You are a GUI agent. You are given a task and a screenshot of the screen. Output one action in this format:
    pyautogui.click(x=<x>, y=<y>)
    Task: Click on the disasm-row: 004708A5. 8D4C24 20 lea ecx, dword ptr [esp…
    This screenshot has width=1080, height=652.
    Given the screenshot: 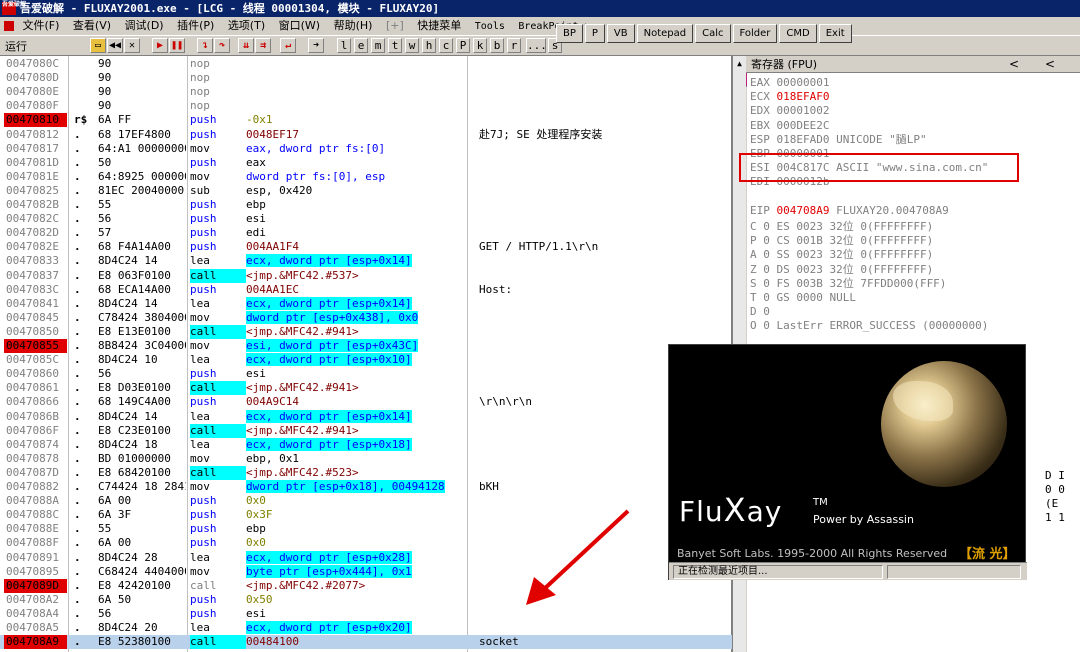 What is the action you would take?
    pyautogui.click(x=366, y=628)
    